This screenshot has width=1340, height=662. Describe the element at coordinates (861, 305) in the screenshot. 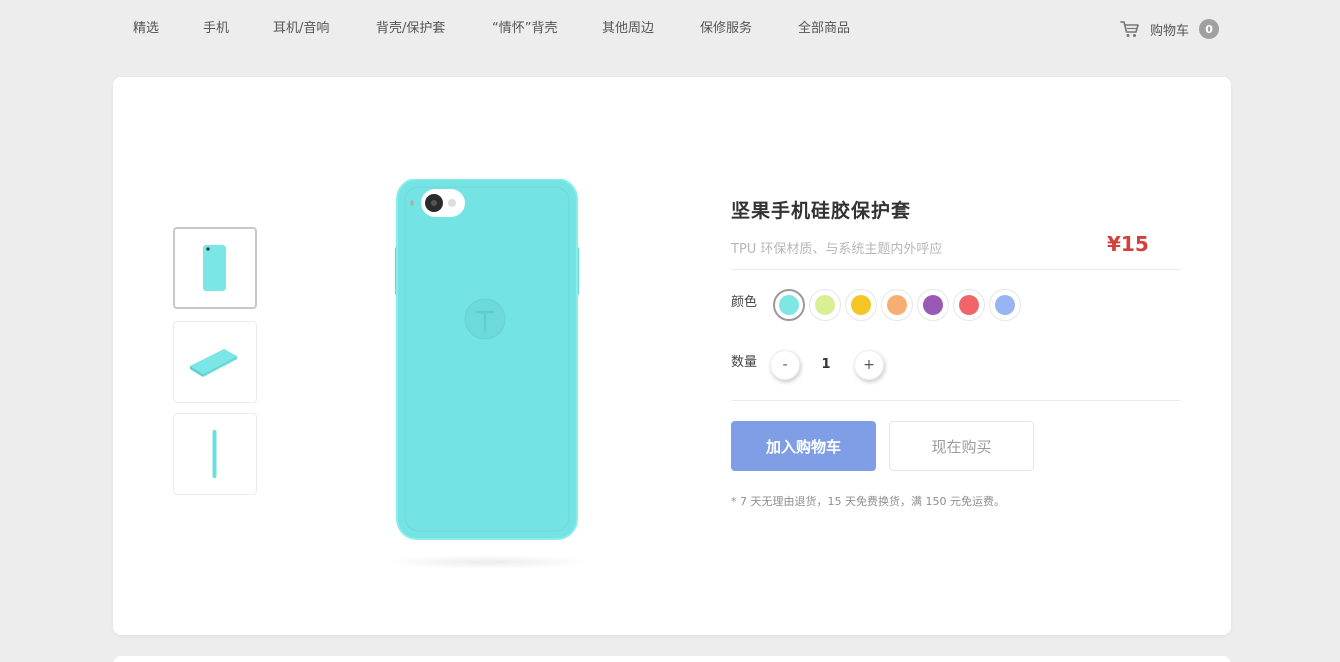

I see `color-swatch-yellow` at that location.